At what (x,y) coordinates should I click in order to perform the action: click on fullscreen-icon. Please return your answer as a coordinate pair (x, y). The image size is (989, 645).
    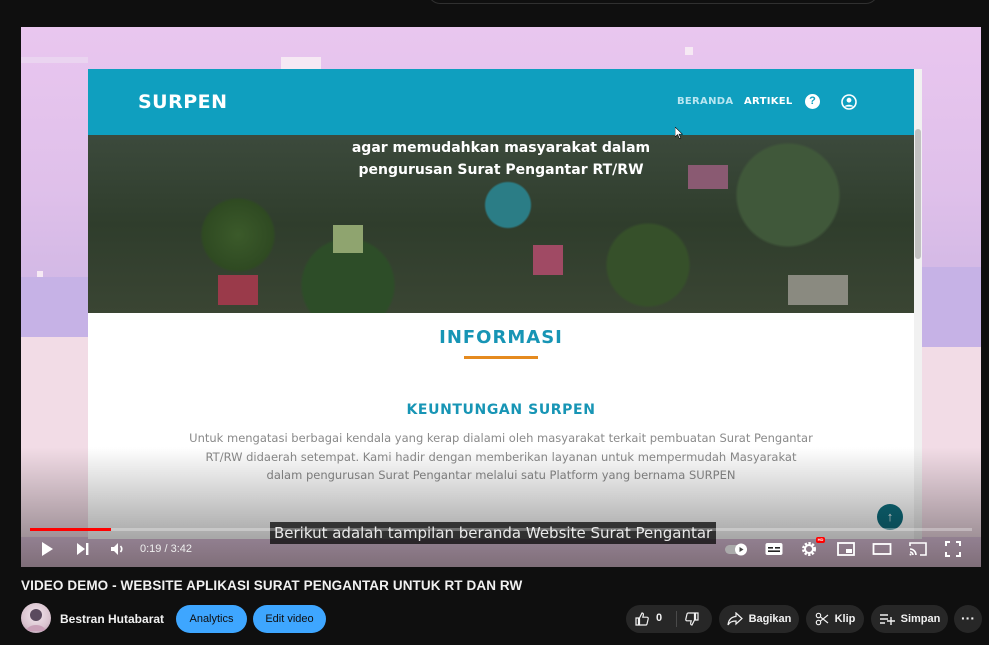
    Looking at the image, I should click on (953, 549).